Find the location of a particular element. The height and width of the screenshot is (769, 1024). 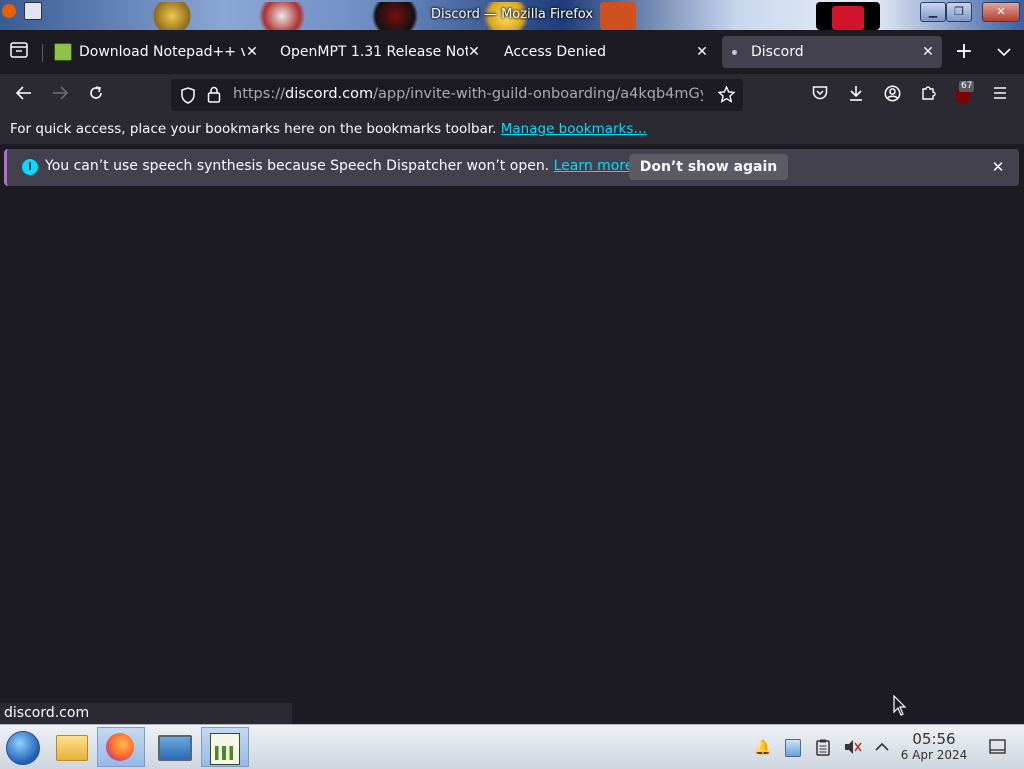

tab-openmpt: OpenMPT 1.31 Release Notes ✕ is located at coordinates (380, 52).